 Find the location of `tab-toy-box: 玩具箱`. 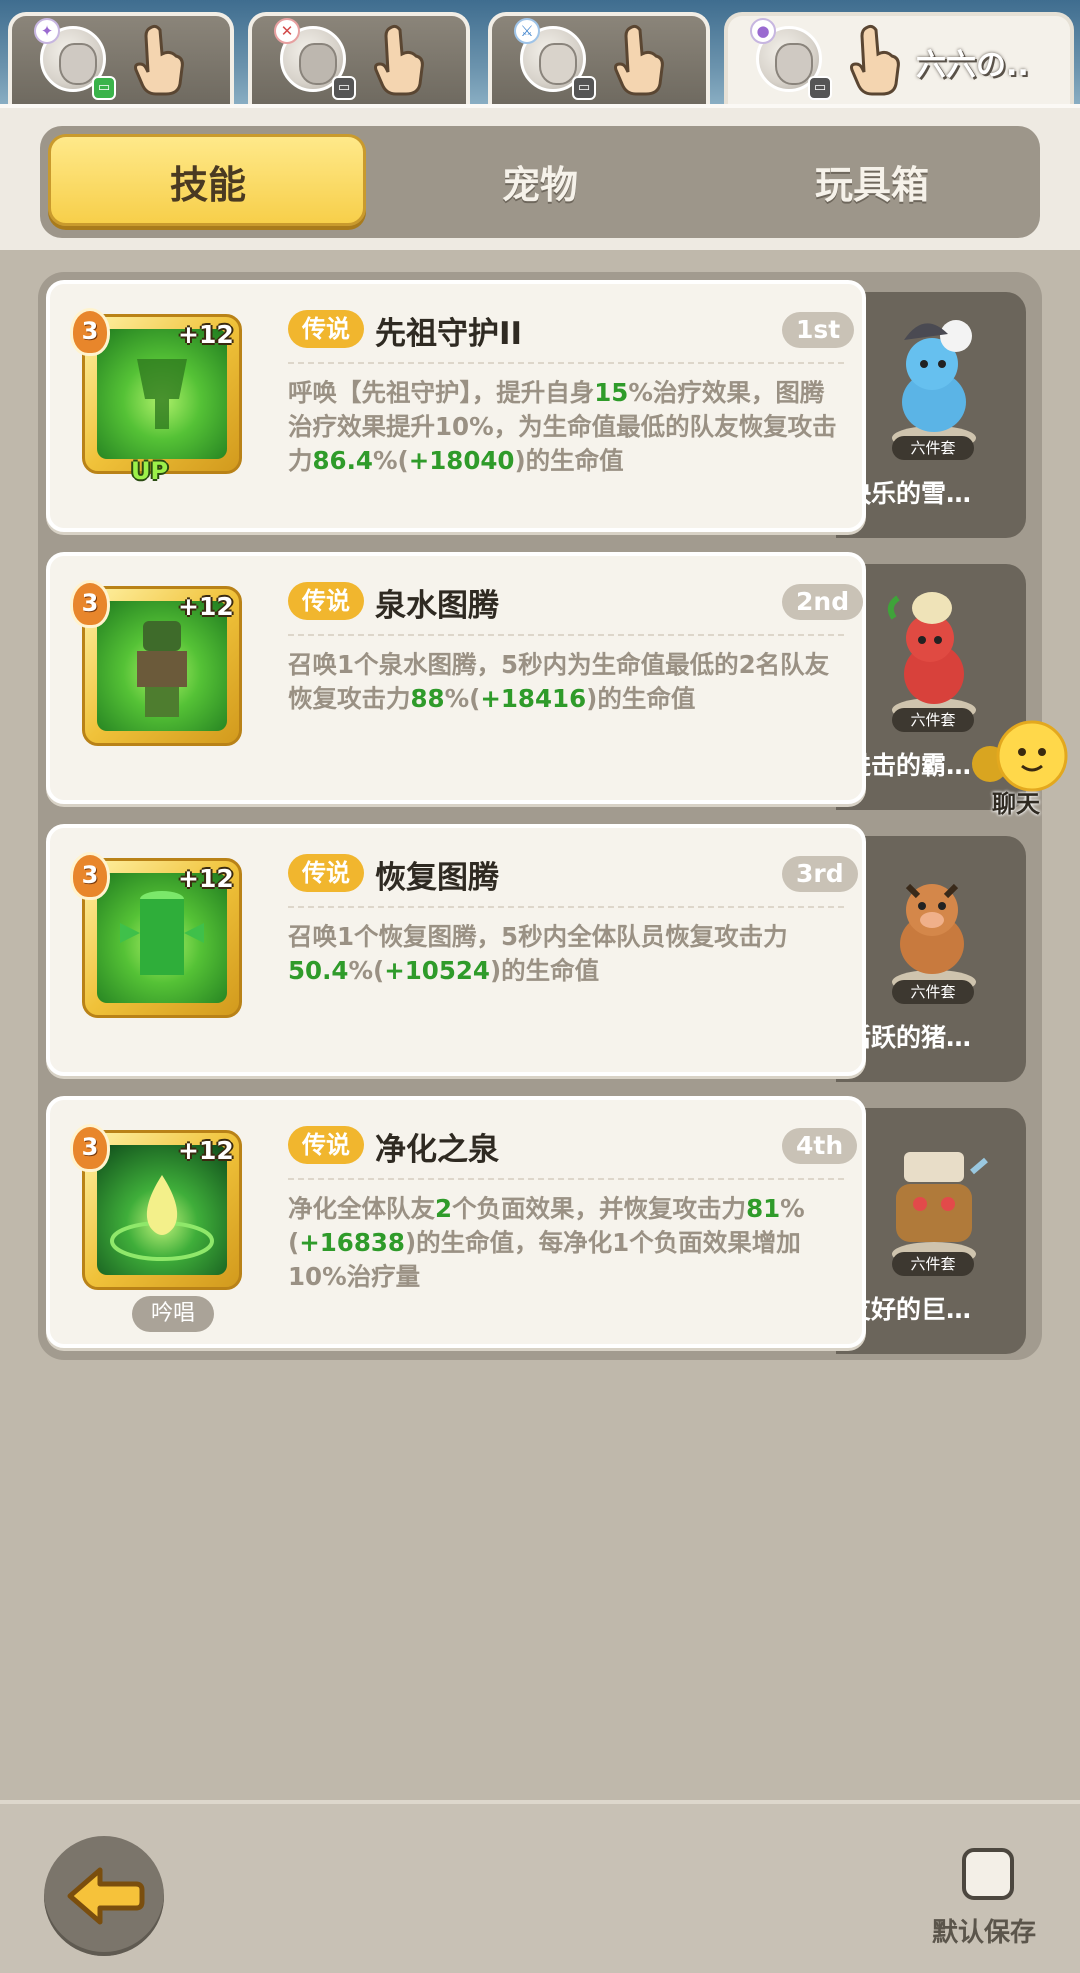

tab-toy-box: 玩具箱 is located at coordinates (872, 181).